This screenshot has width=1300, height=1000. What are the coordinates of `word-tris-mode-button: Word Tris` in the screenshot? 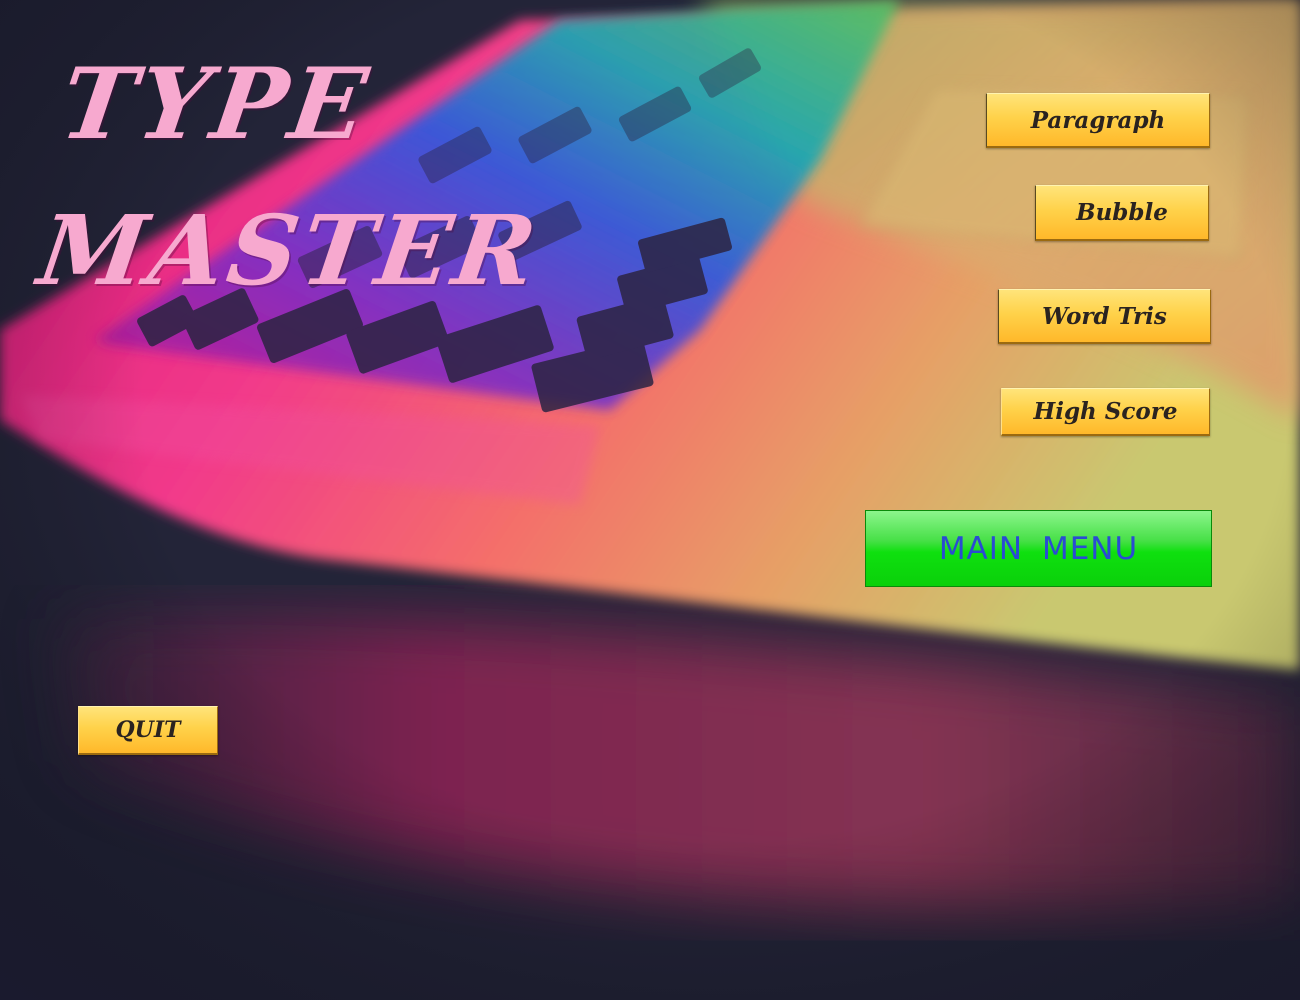 It's located at (1104, 316).